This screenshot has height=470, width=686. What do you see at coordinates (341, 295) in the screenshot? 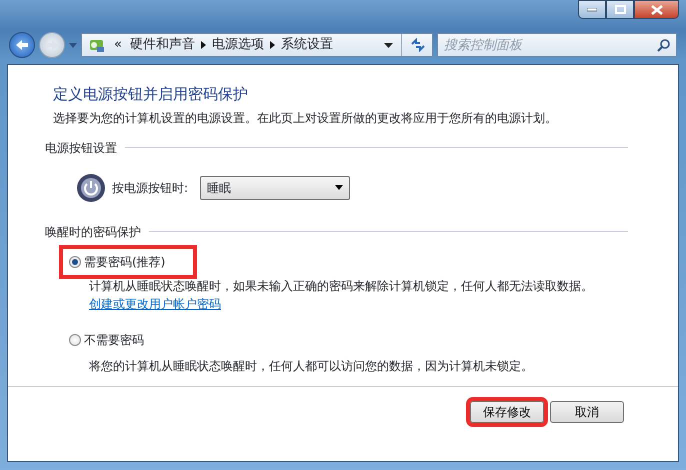
I see `option-description: 计算机从睡眠状态唤醒时，如果未输入正确的密码来解除计算机锁定，任何人都无法读取数据。 创建或更改用户帐户密码` at bounding box center [341, 295].